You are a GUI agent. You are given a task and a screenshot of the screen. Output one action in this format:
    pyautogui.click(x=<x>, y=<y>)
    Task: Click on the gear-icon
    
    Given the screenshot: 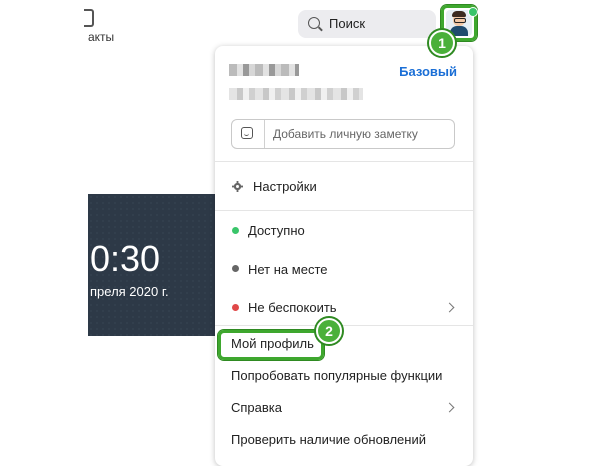 What is the action you would take?
    pyautogui.click(x=237, y=186)
    